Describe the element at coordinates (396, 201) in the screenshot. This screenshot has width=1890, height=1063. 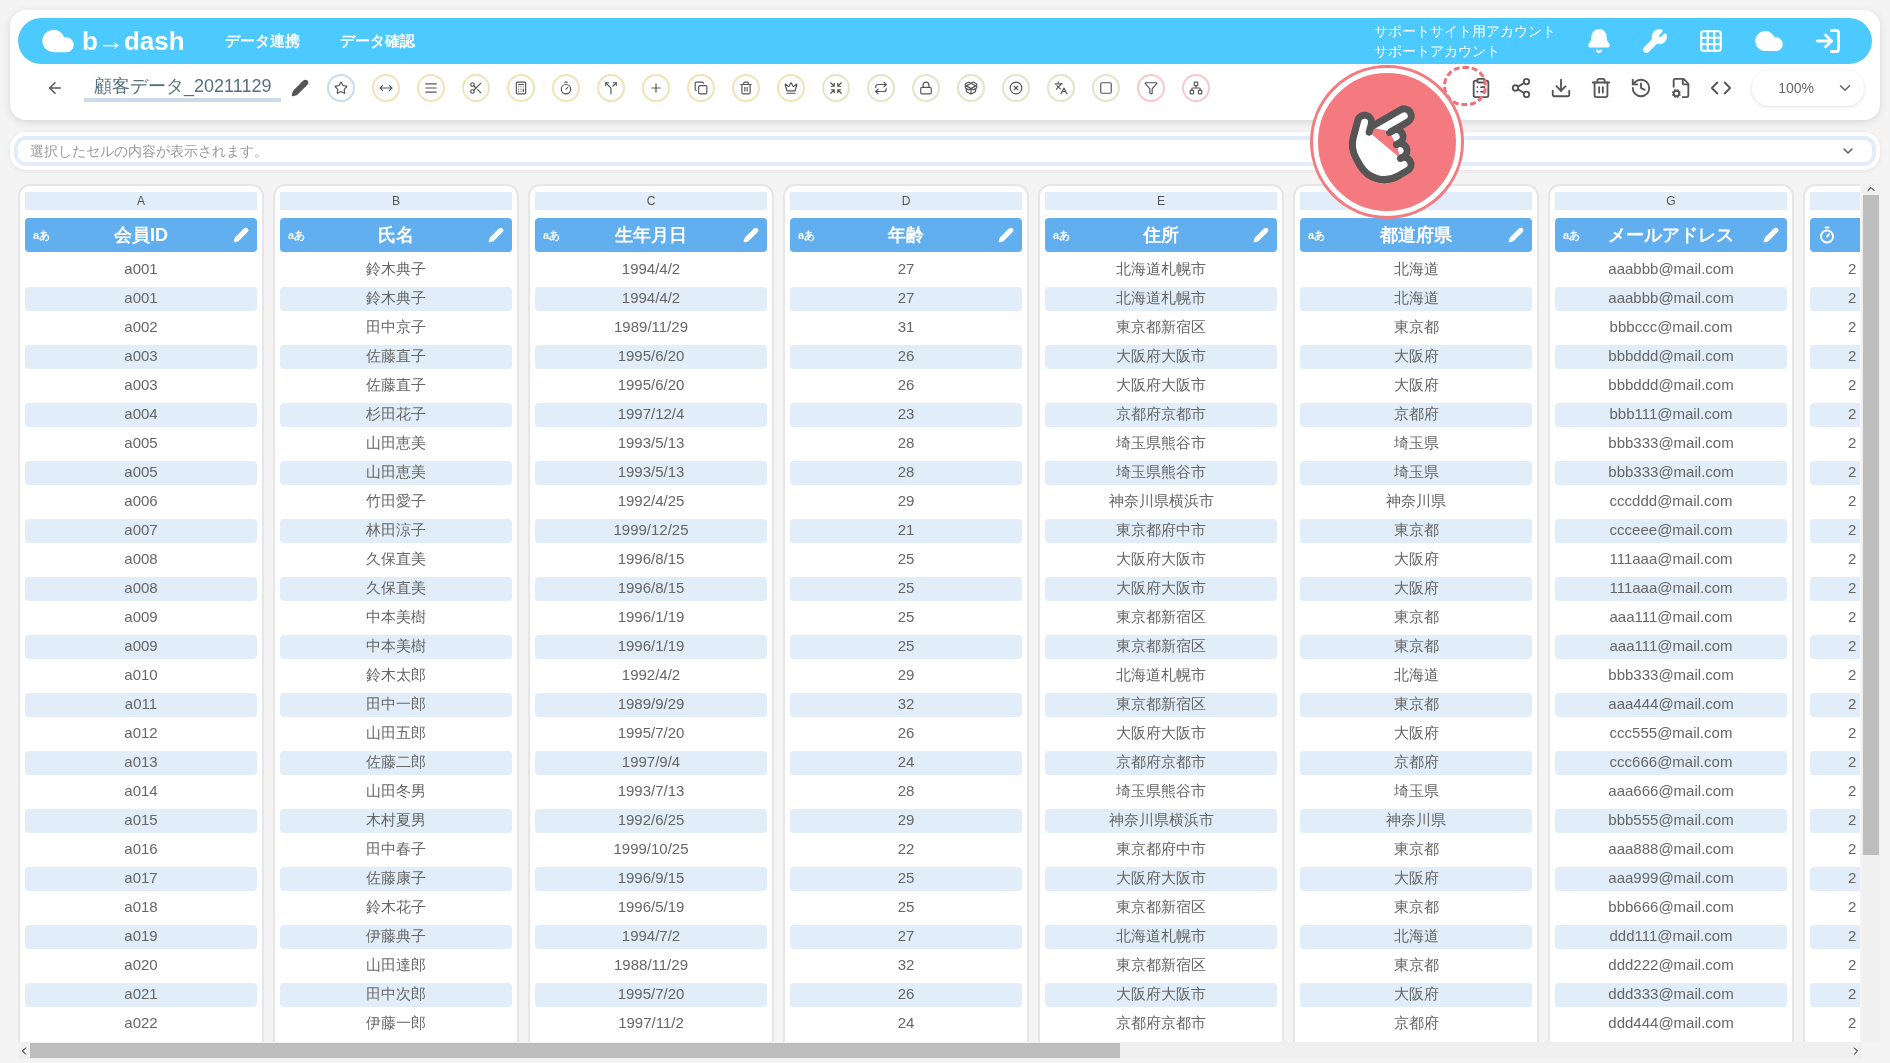
I see `column-letter: B` at that location.